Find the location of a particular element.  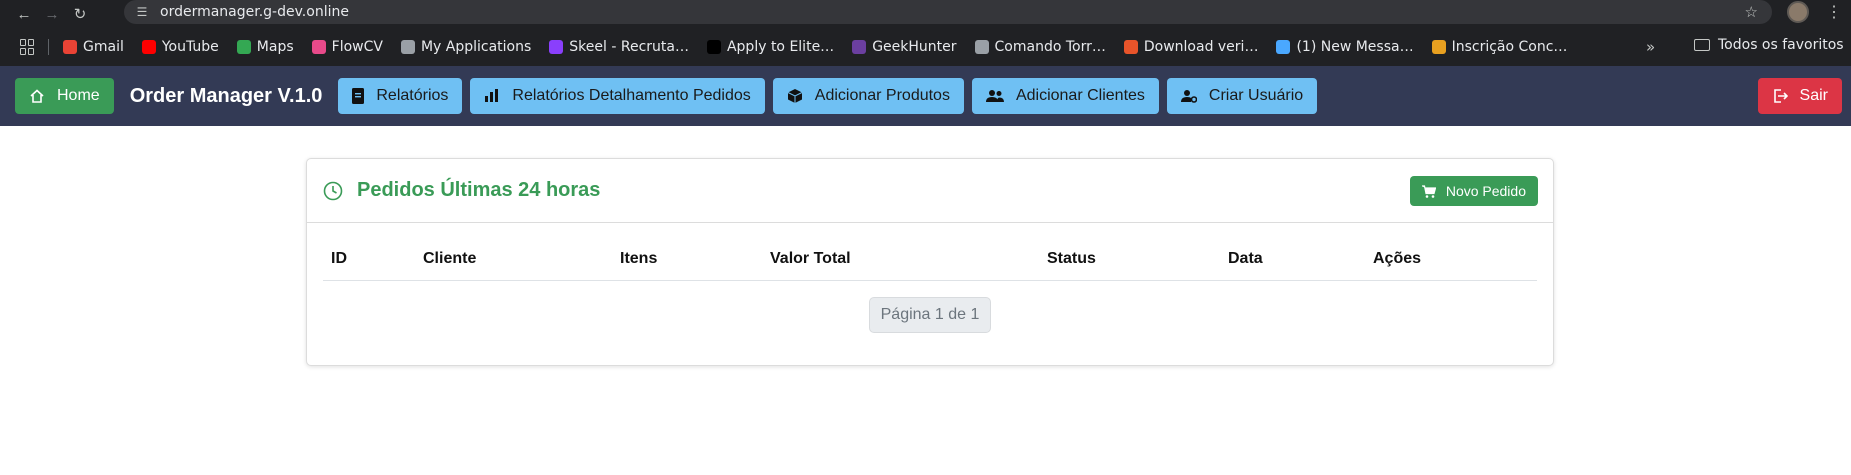

users-icon is located at coordinates (994, 96).